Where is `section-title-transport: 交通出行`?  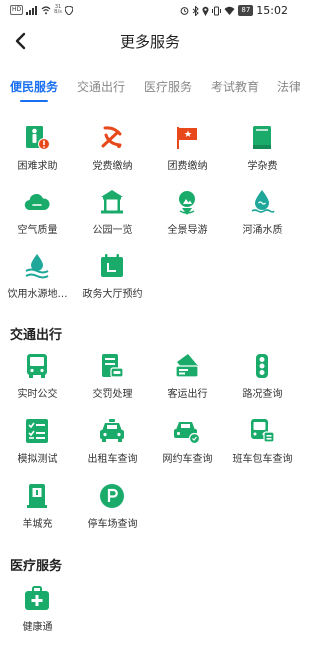 section-title-transport: 交通出行 is located at coordinates (36, 335).